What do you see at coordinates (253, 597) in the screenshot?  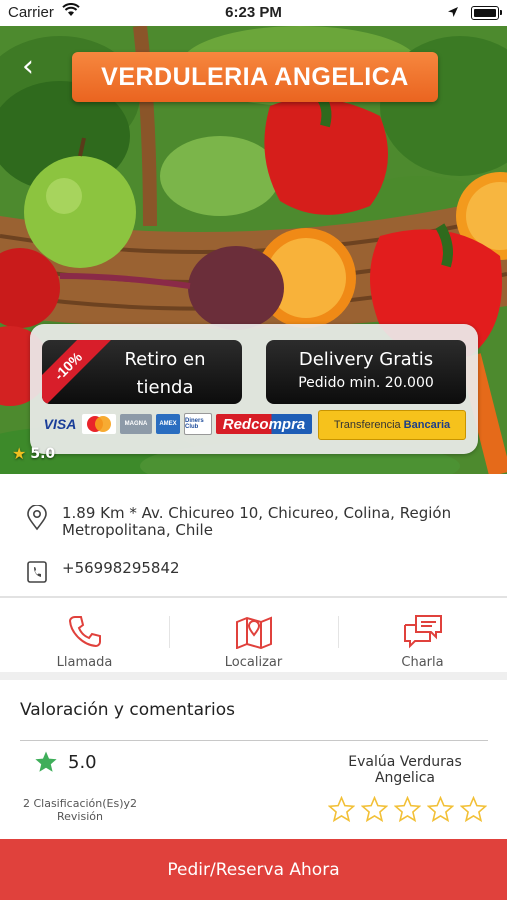 I see `divider` at bounding box center [253, 597].